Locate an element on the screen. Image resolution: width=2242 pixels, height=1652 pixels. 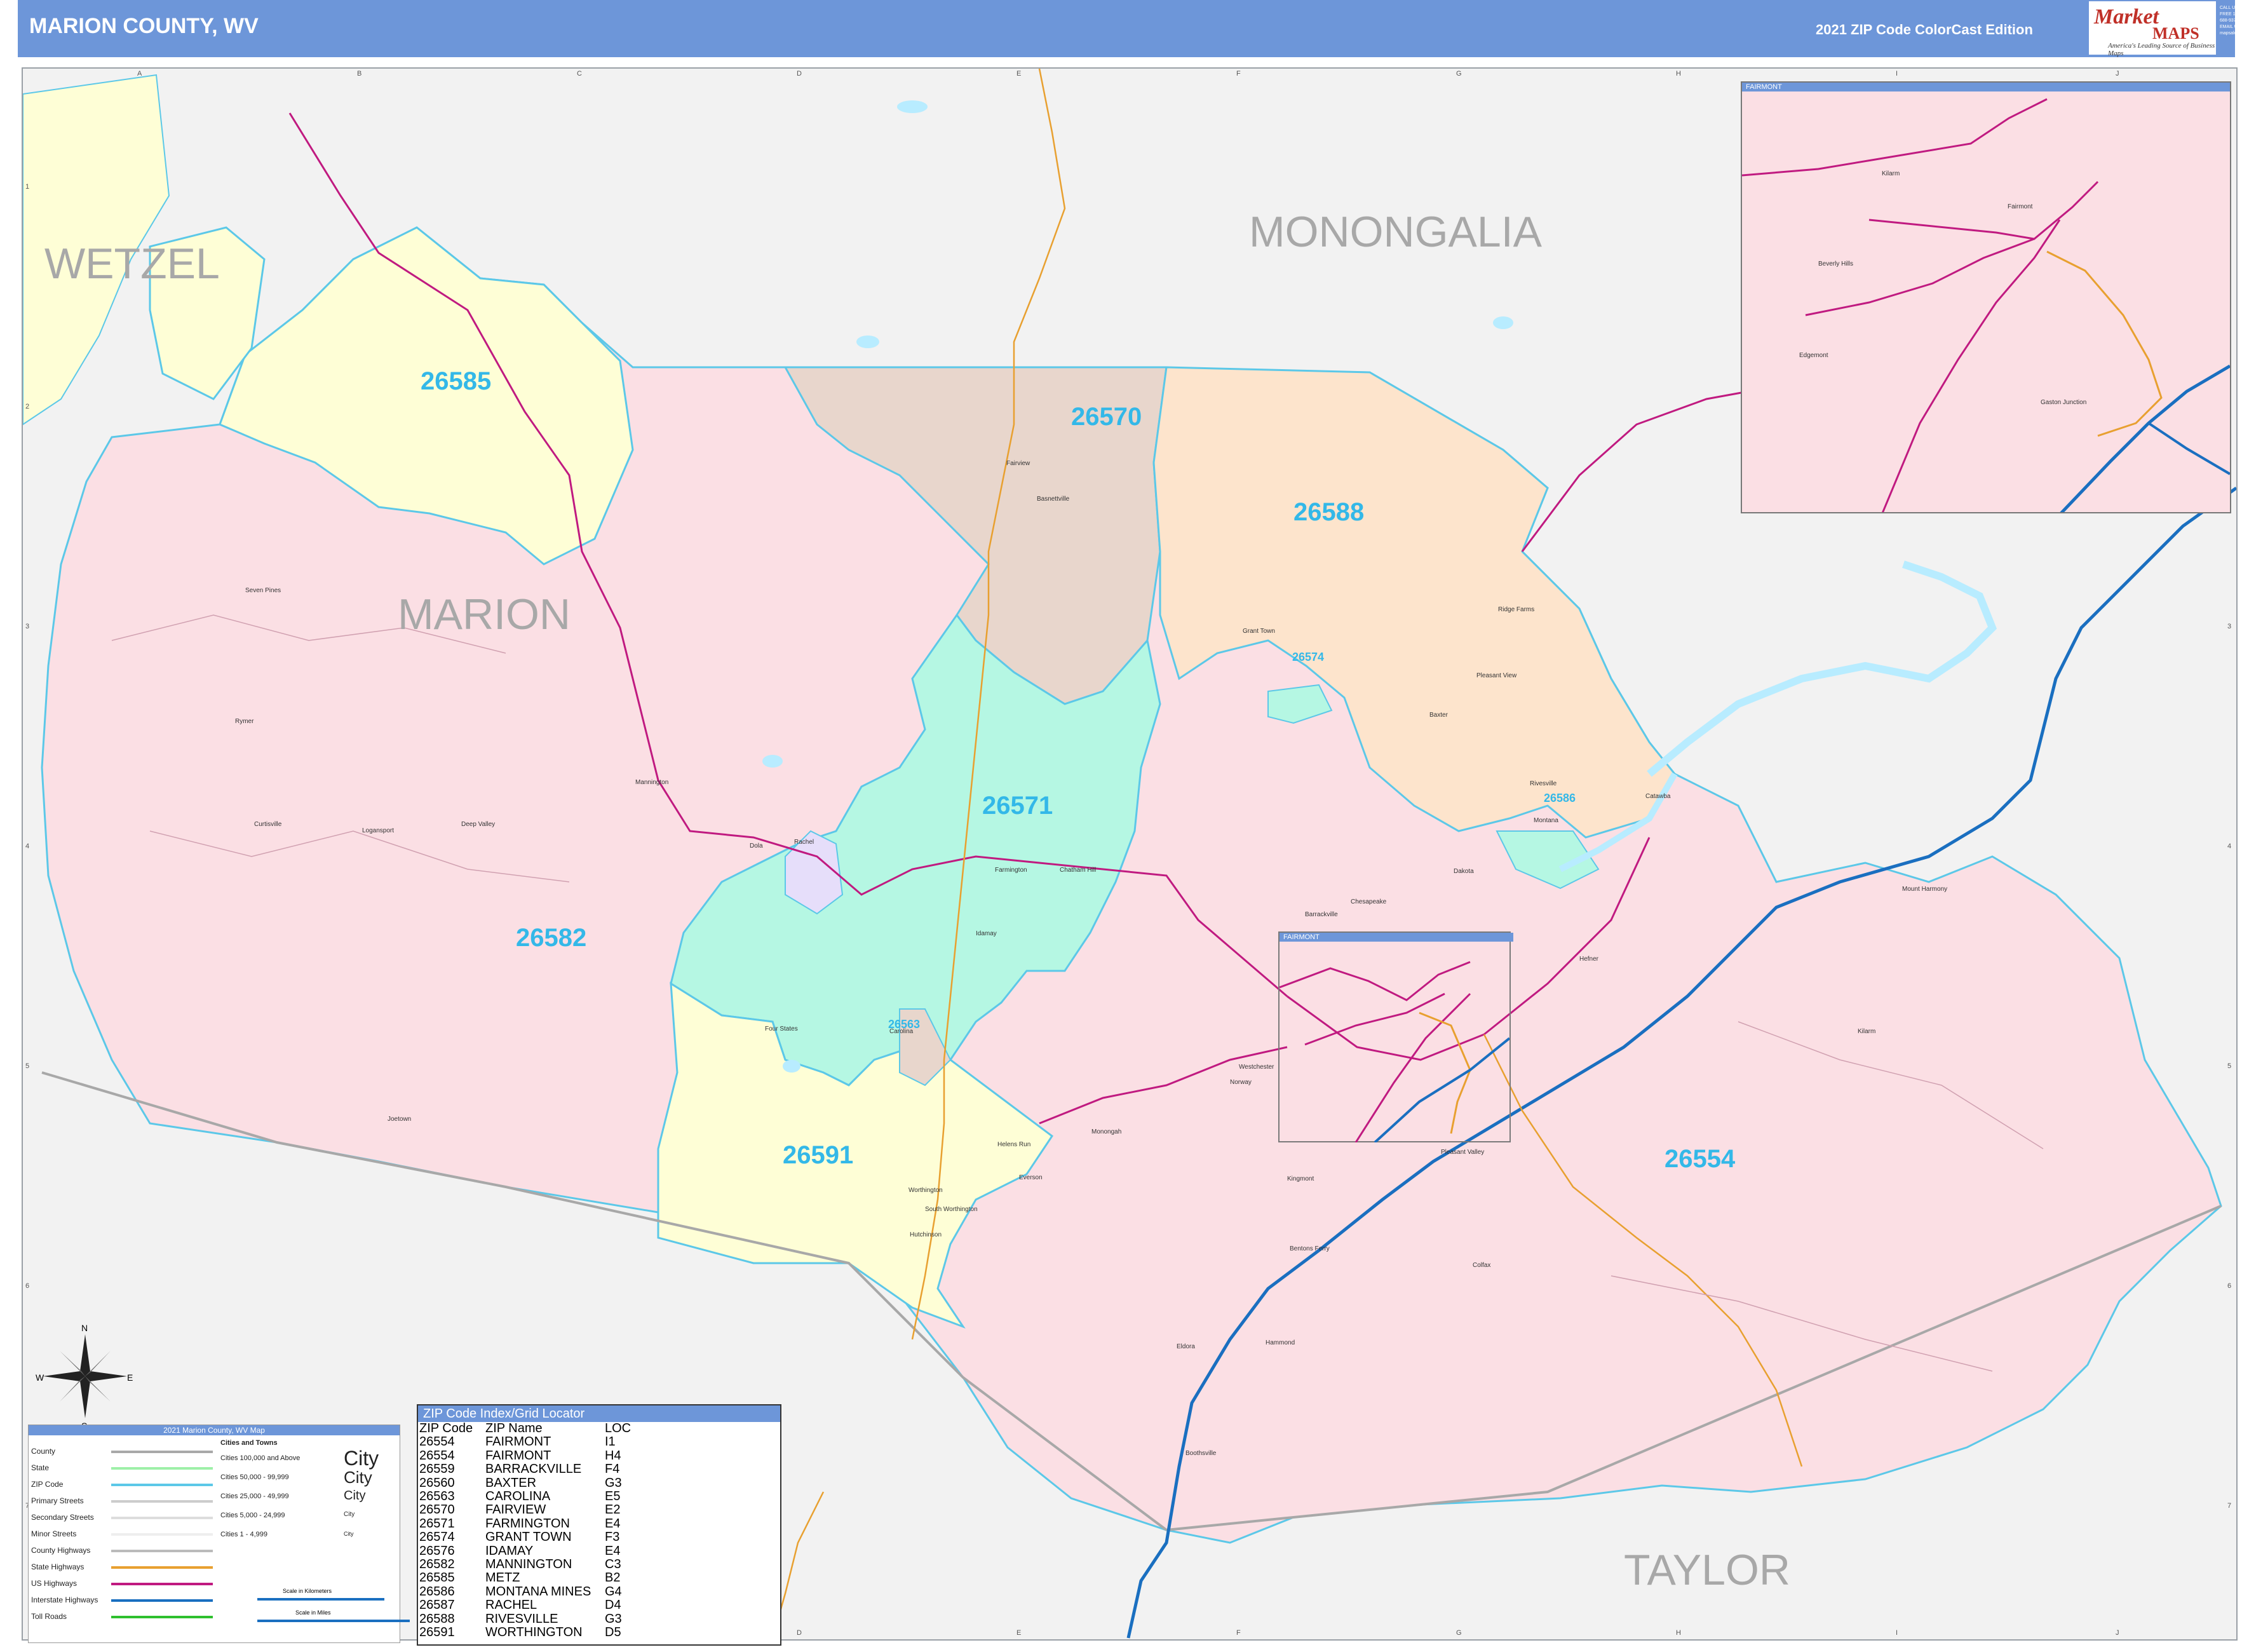
place-label: Kingmont is located at coordinates (1300, 1178).